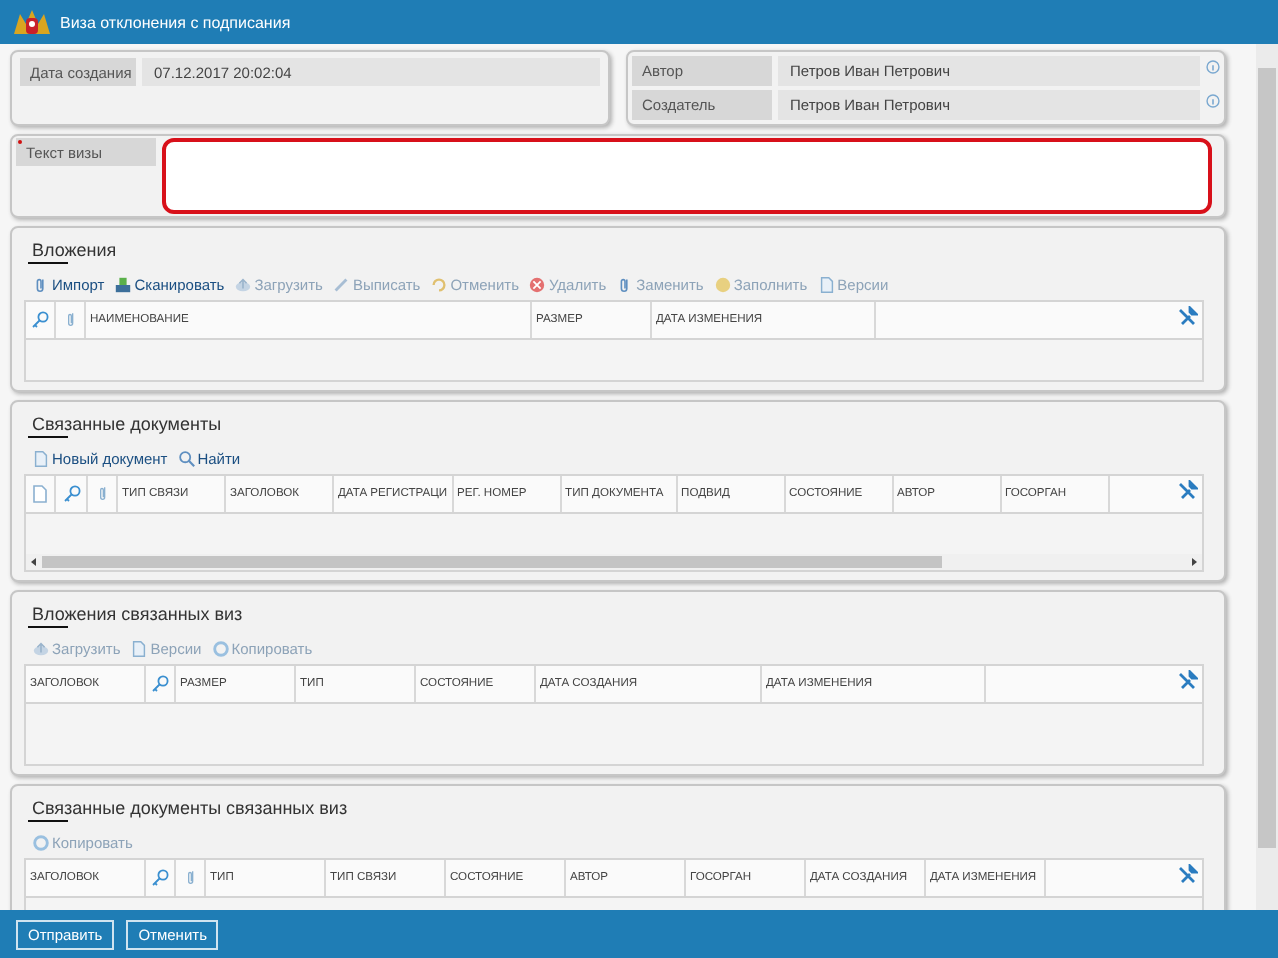 The image size is (1278, 958). Describe the element at coordinates (41, 285) in the screenshot. I see `clip-icon` at that location.